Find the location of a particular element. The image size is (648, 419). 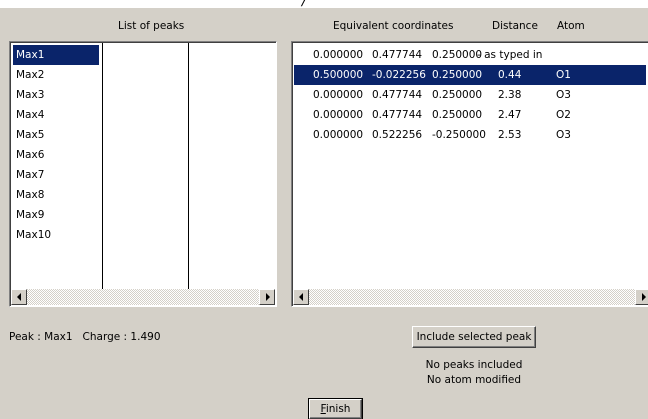

list-of-peaks-header: List of peaks is located at coordinates (151, 26).